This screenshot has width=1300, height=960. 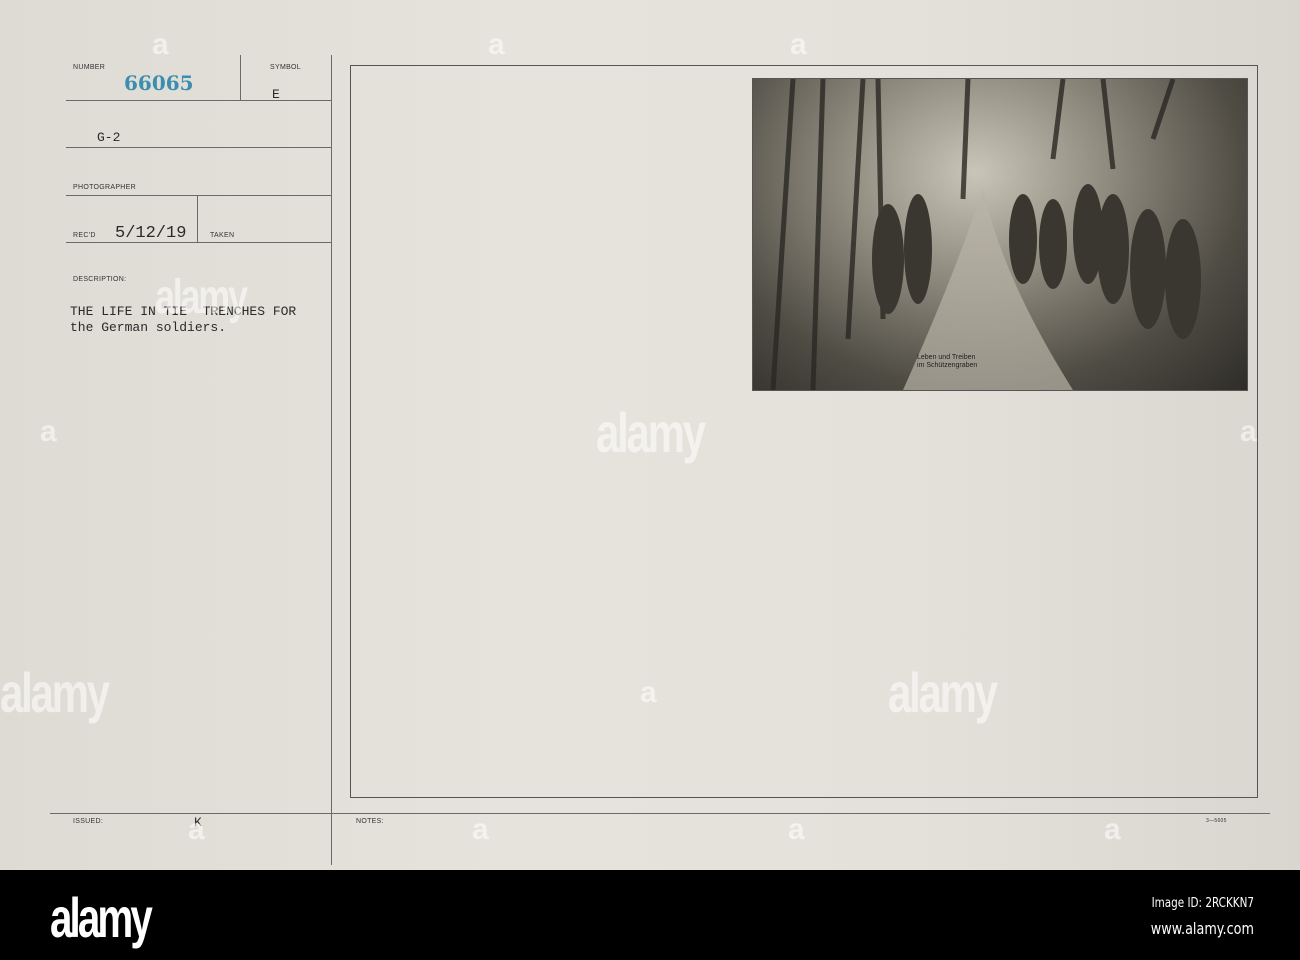 I want to click on recd-label: REC'D, so click(x=84, y=235).